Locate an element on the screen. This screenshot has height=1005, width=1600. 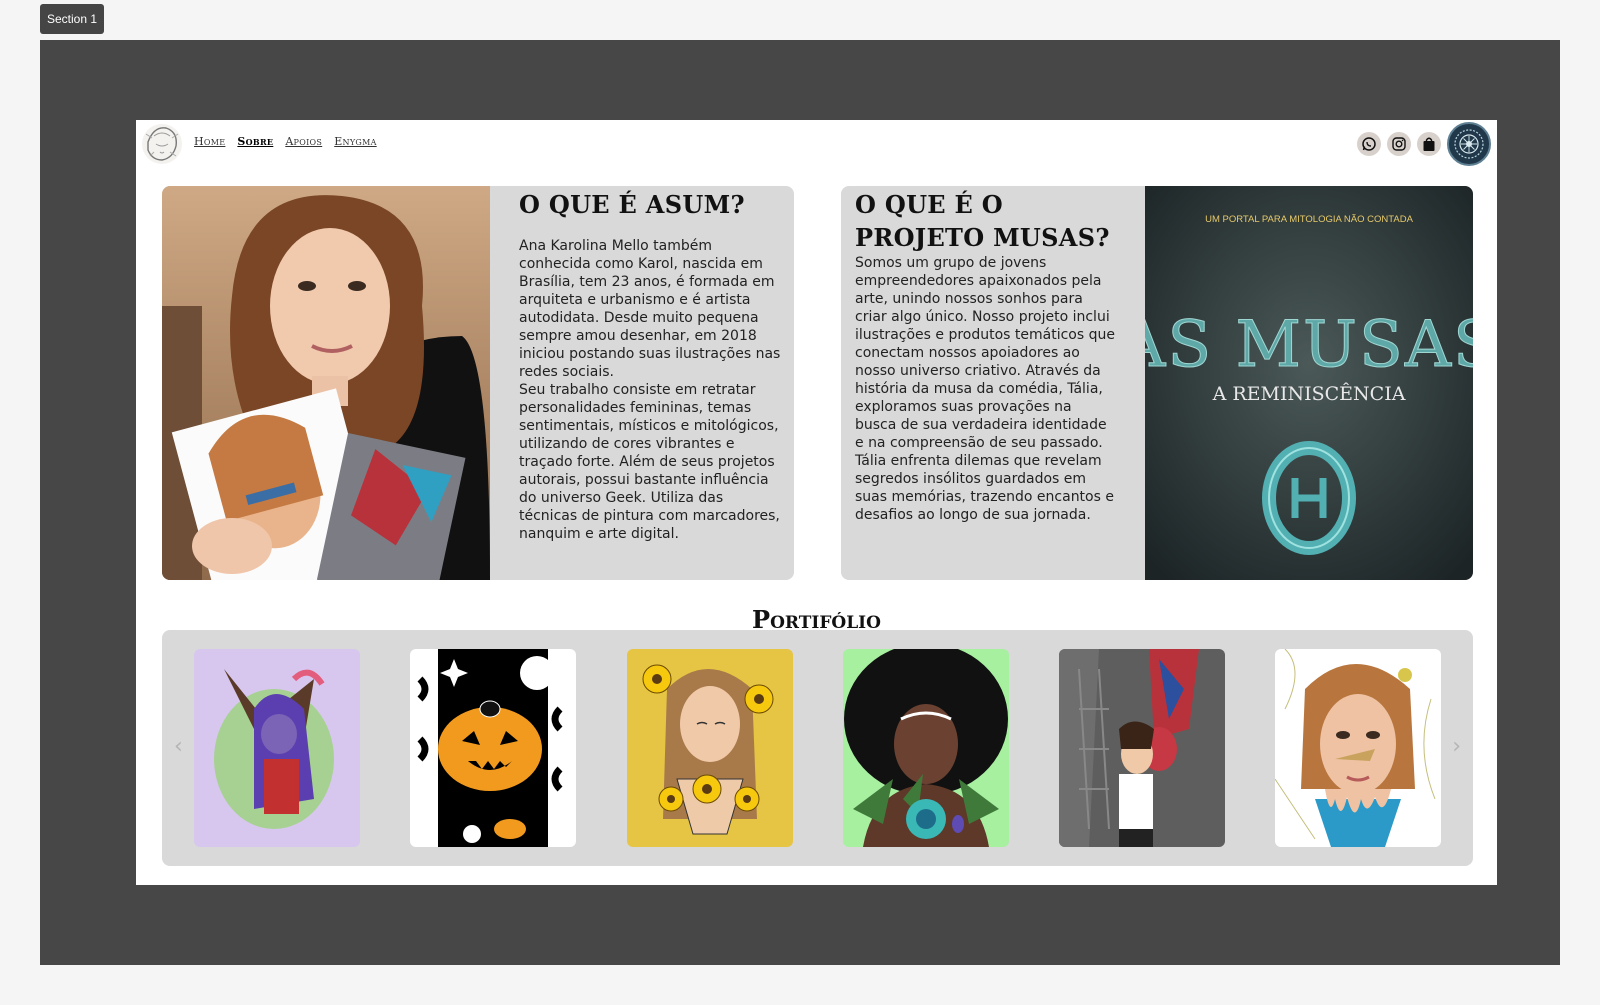
chevron-right-icon: › is located at coordinates (1456, 746).